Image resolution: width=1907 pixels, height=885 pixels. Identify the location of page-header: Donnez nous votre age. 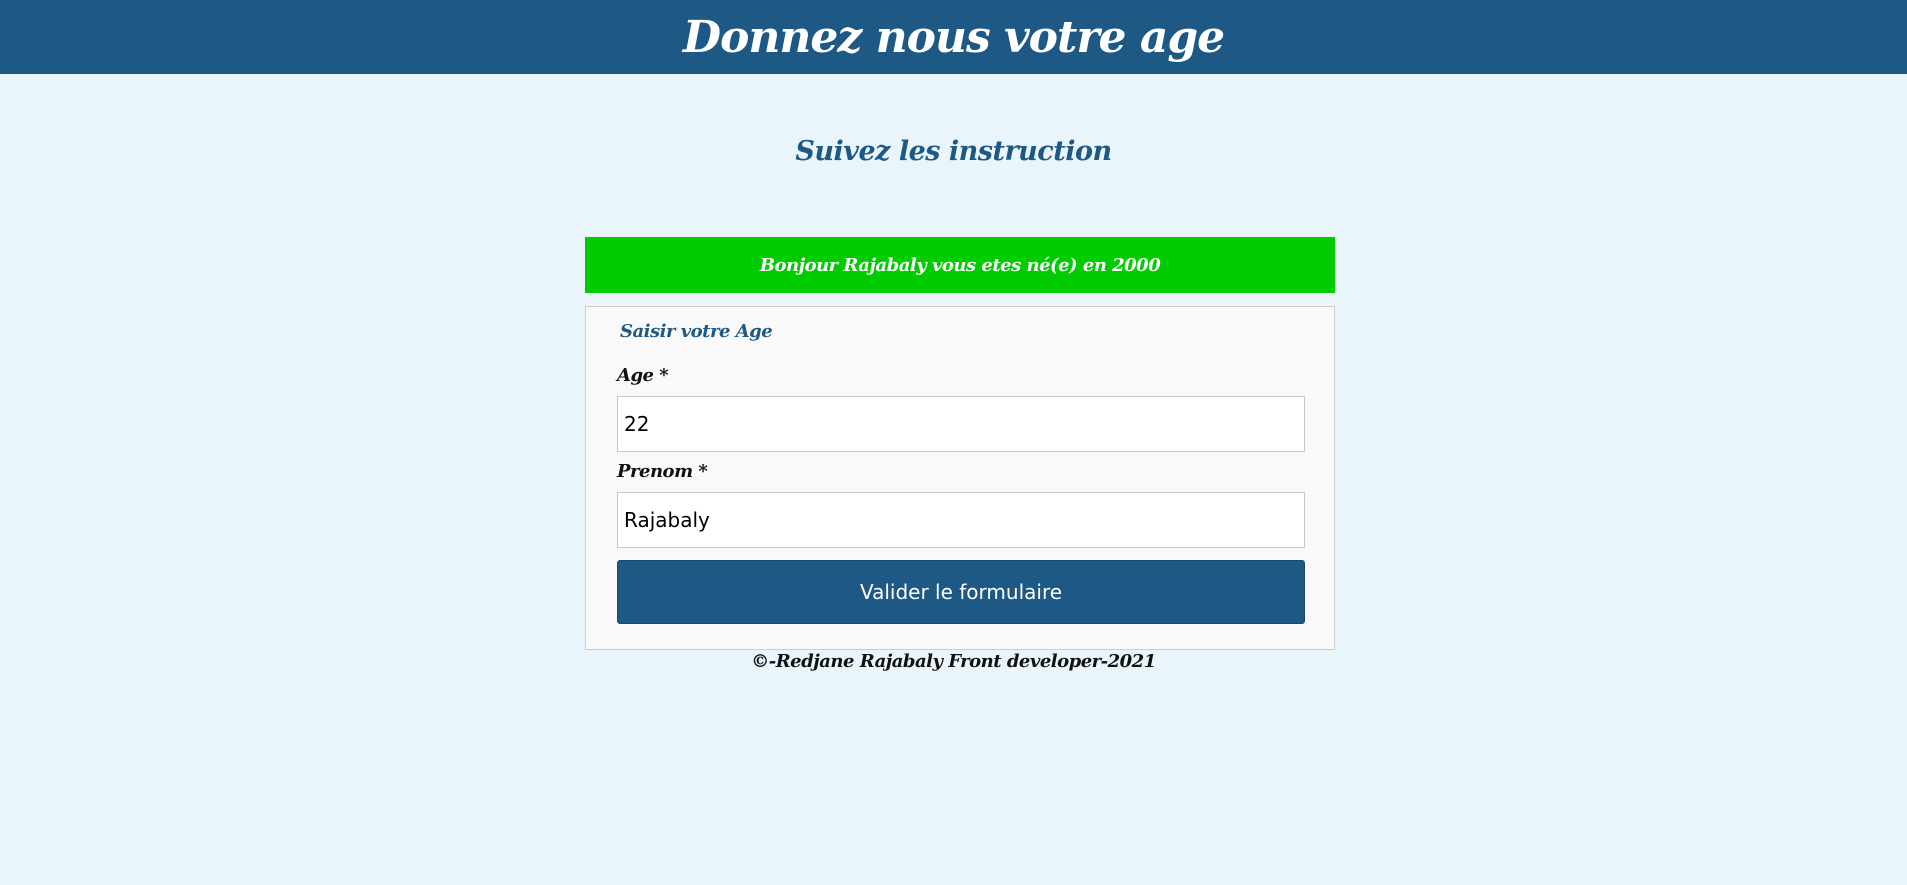
(953, 37).